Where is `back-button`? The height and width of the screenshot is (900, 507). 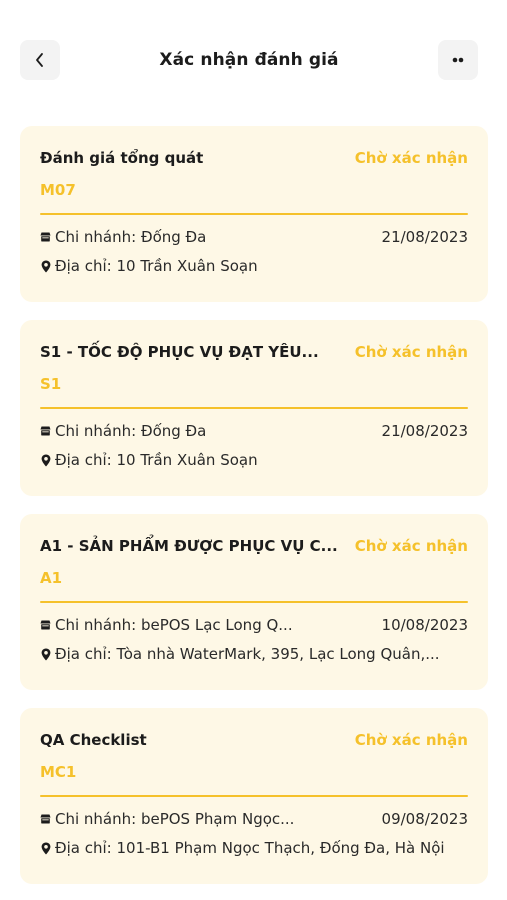
back-button is located at coordinates (40, 60).